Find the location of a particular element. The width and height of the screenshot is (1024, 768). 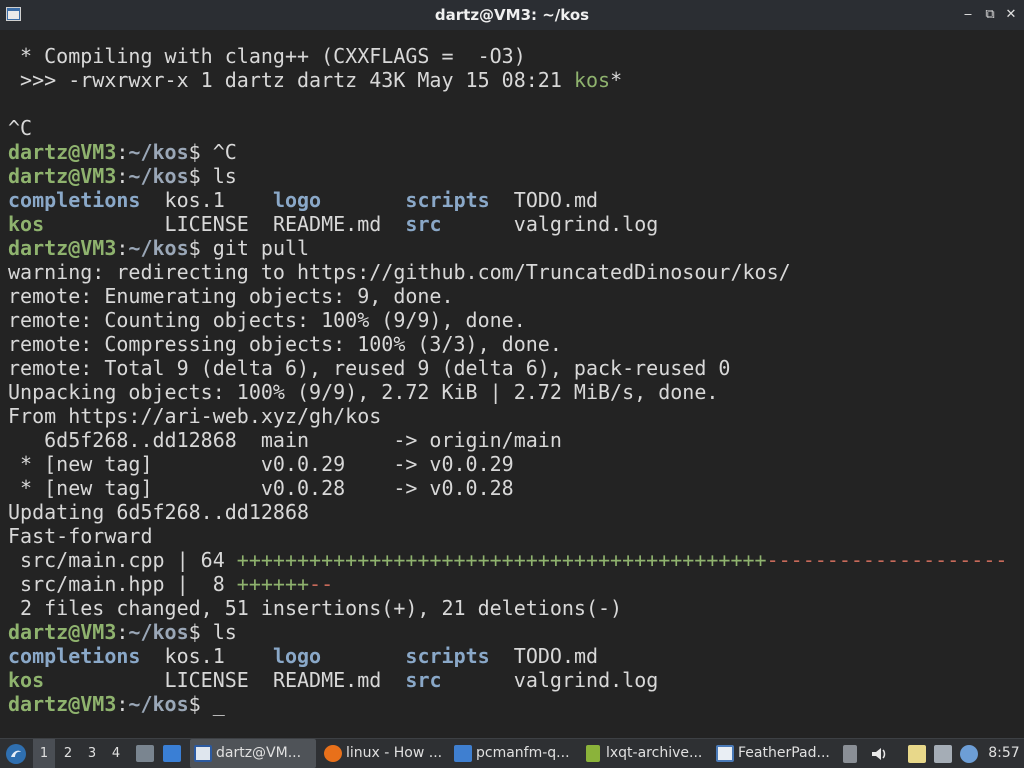

close-button: ✕ is located at coordinates (1011, 15).